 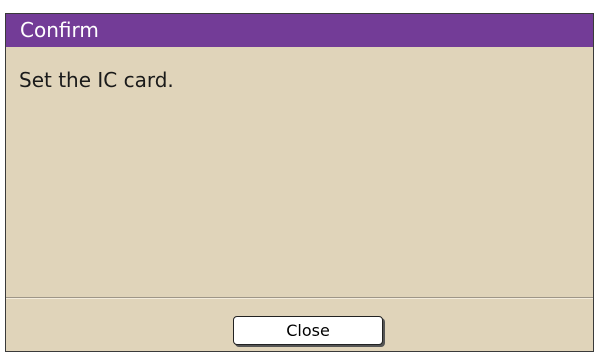 I want to click on close-button: Close, so click(x=308, y=330).